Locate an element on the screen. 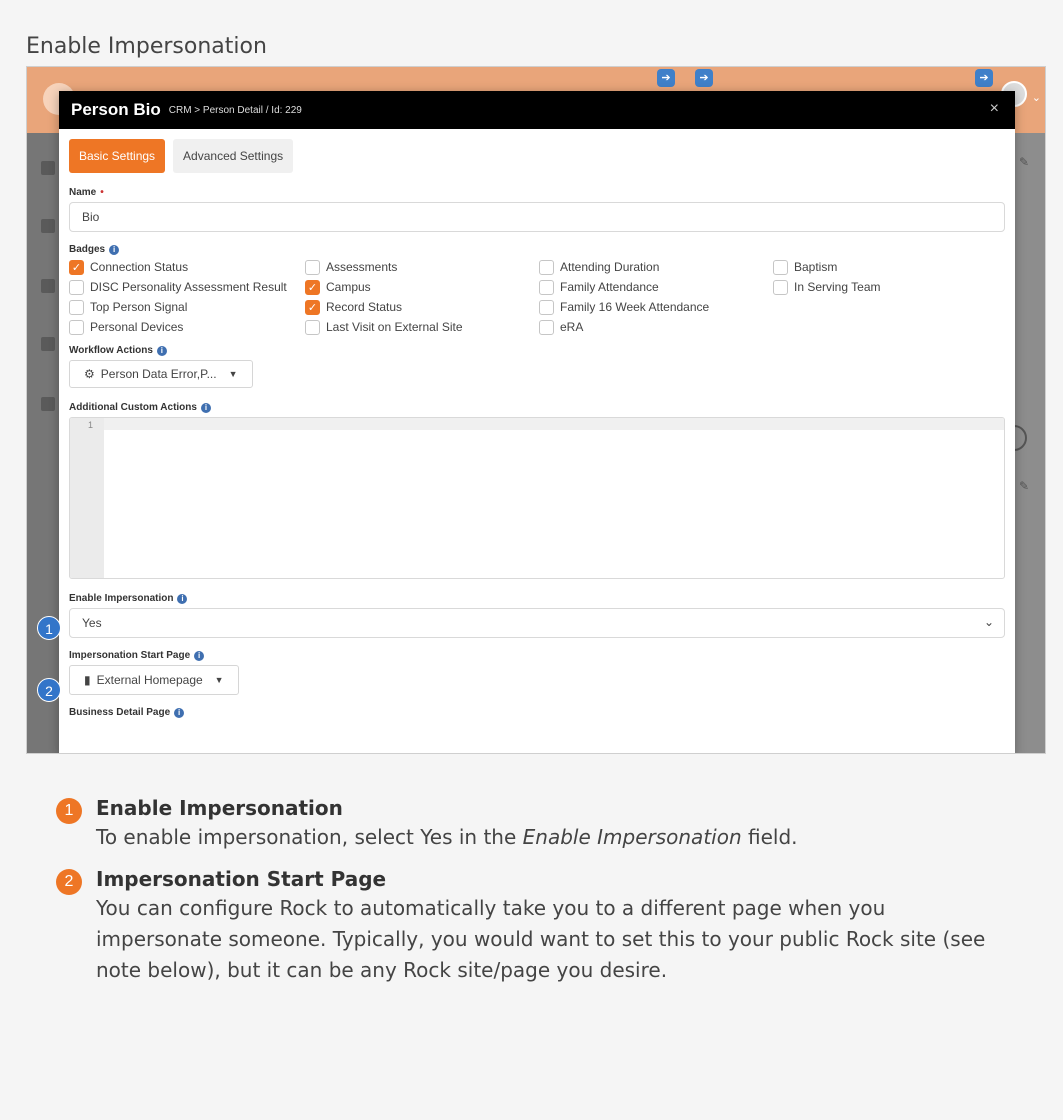 This screenshot has height=1120, width=1063. badge-label: Family 16 Week Attendance is located at coordinates (635, 307).